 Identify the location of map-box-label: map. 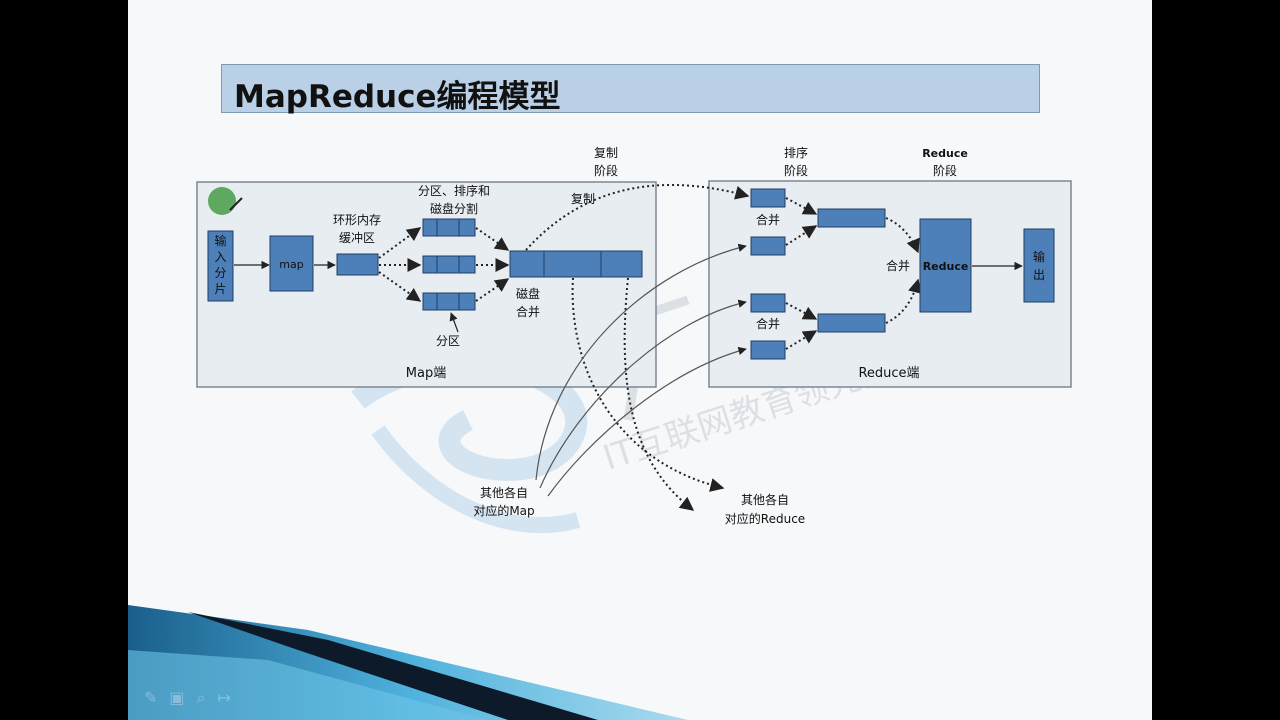
(291, 264).